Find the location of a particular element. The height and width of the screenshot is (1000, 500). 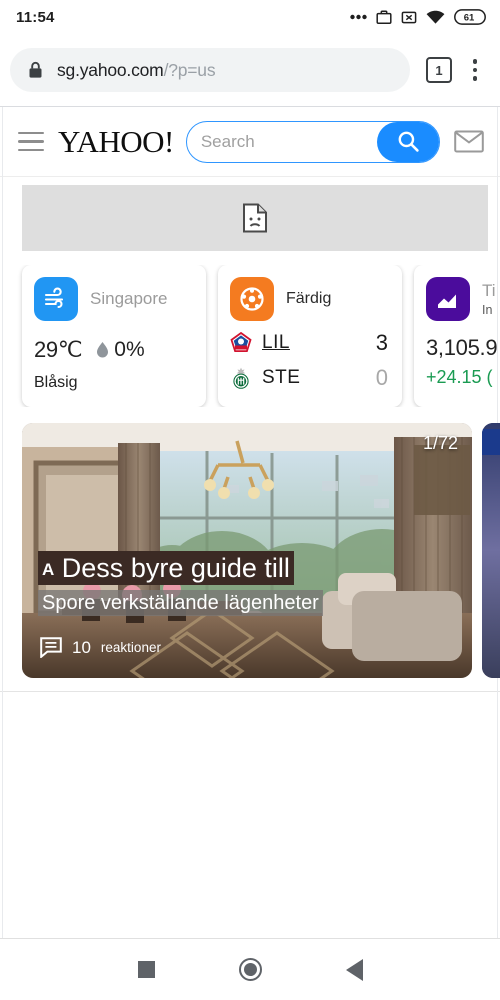

sports-team-name: STE is located at coordinates (281, 377).